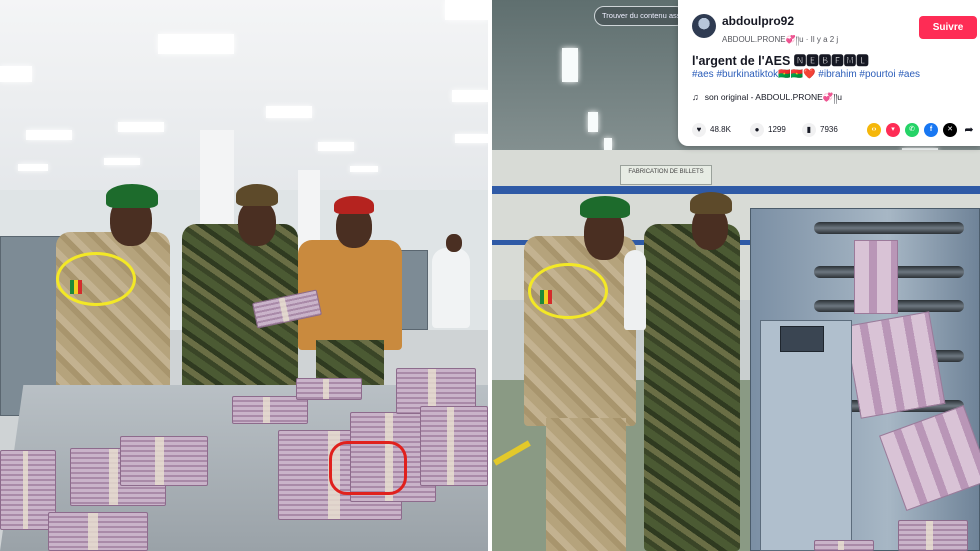 The height and width of the screenshot is (551, 980). Describe the element at coordinates (893, 130) in the screenshot. I see `tiktok-share-icon: ▾` at that location.